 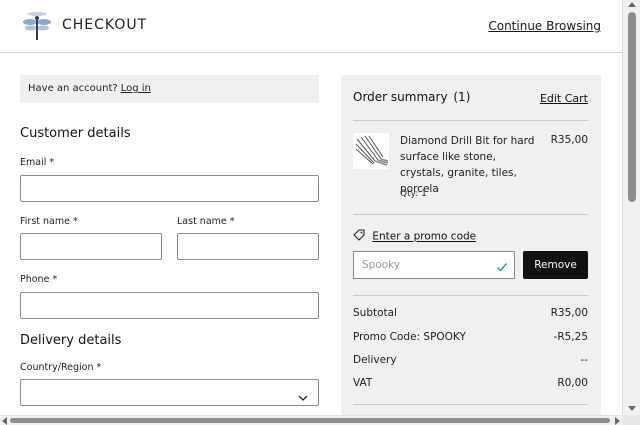 I want to click on vat-label: VAT, so click(x=363, y=383).